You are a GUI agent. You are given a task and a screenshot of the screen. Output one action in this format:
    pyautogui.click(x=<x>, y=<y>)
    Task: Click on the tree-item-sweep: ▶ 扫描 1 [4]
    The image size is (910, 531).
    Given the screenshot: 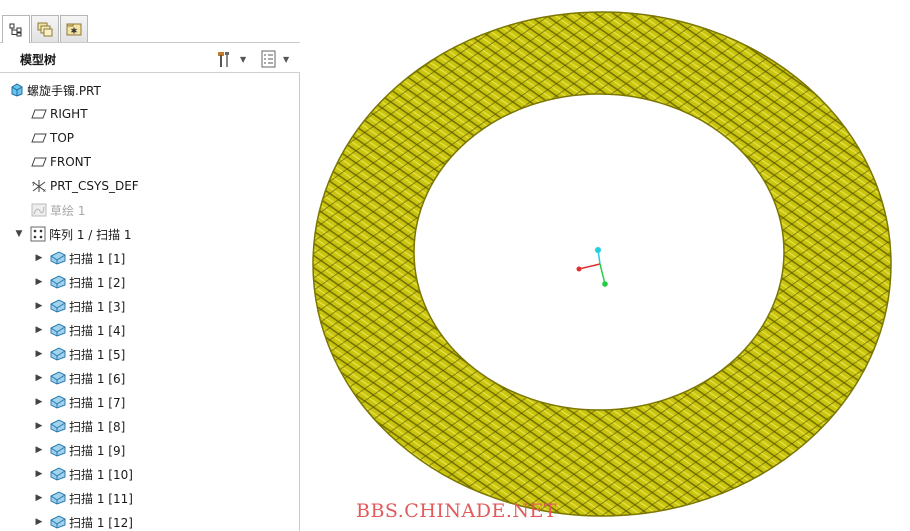 What is the action you would take?
    pyautogui.click(x=79, y=330)
    